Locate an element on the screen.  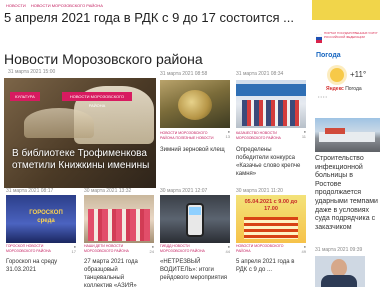
tag-link: Новости Морозовского района is located at coordinates (67, 5).